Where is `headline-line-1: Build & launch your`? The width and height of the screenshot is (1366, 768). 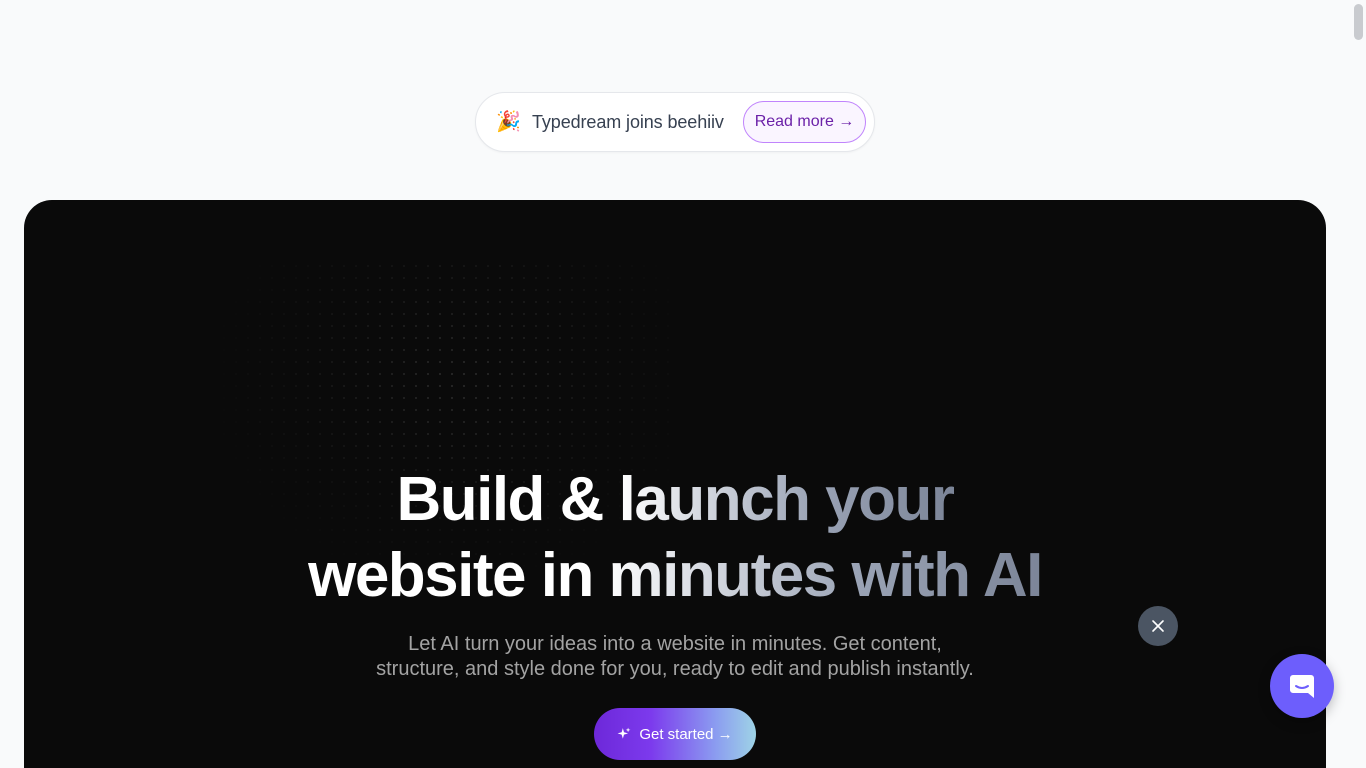 headline-line-1: Build & launch your is located at coordinates (675, 500).